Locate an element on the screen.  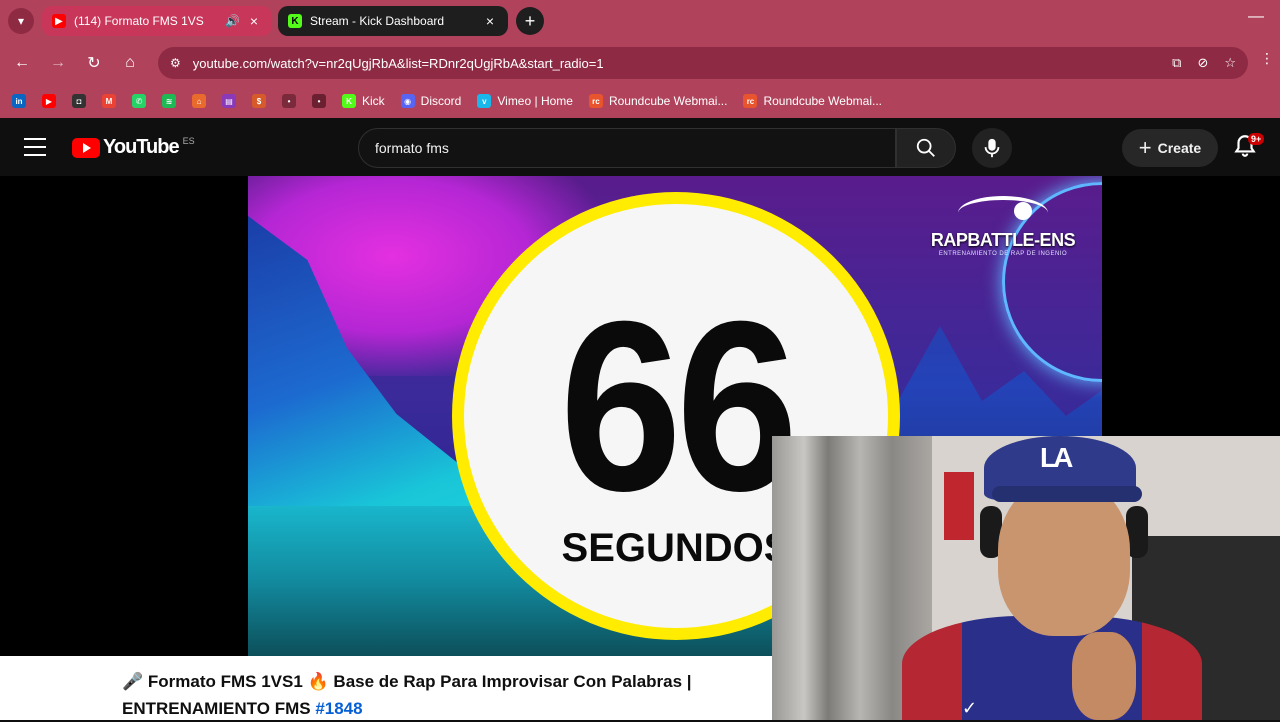
tab-youtube: ▶ (114) Formato FMS 1VS 🔊 × is located at coordinates (157, 21).